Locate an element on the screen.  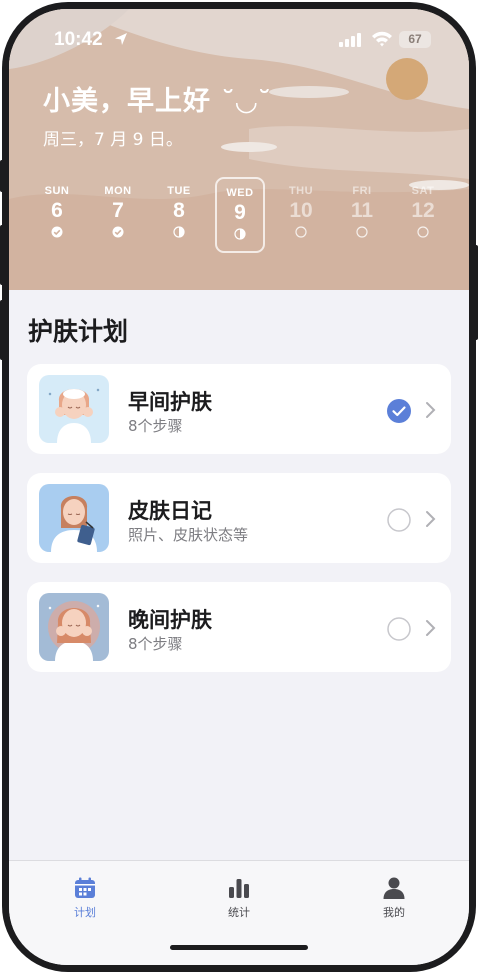
tab-label: 计划 is located at coordinates (85, 912).